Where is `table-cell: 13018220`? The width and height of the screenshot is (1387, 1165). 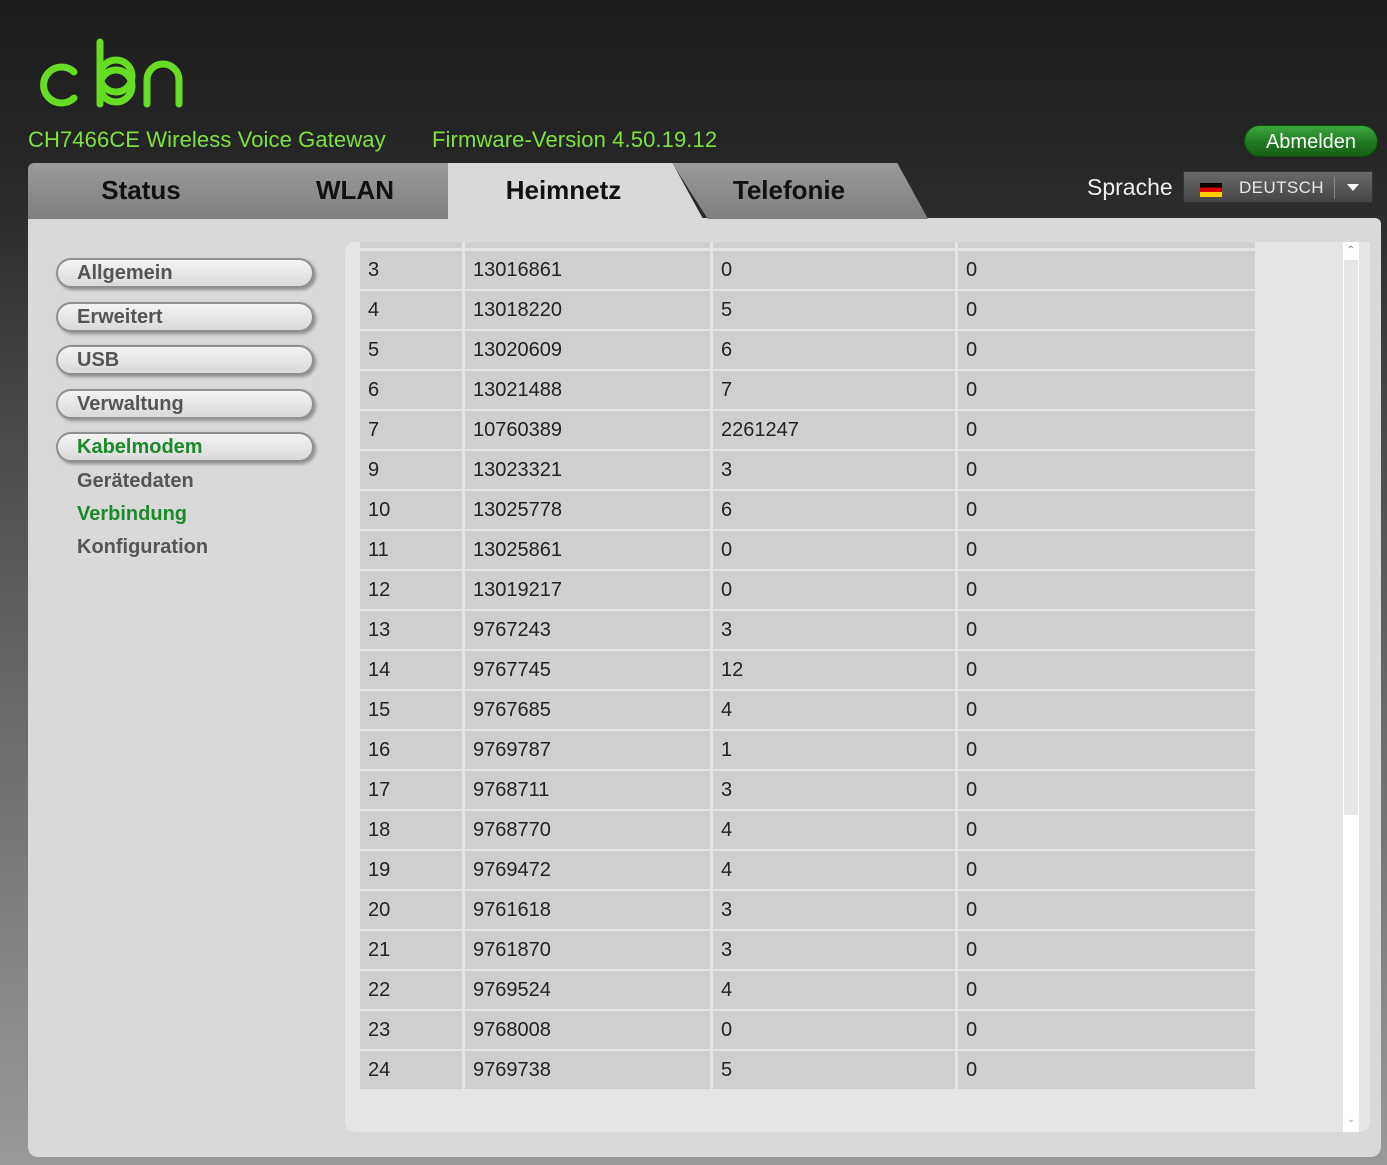 table-cell: 13018220 is located at coordinates (587, 310).